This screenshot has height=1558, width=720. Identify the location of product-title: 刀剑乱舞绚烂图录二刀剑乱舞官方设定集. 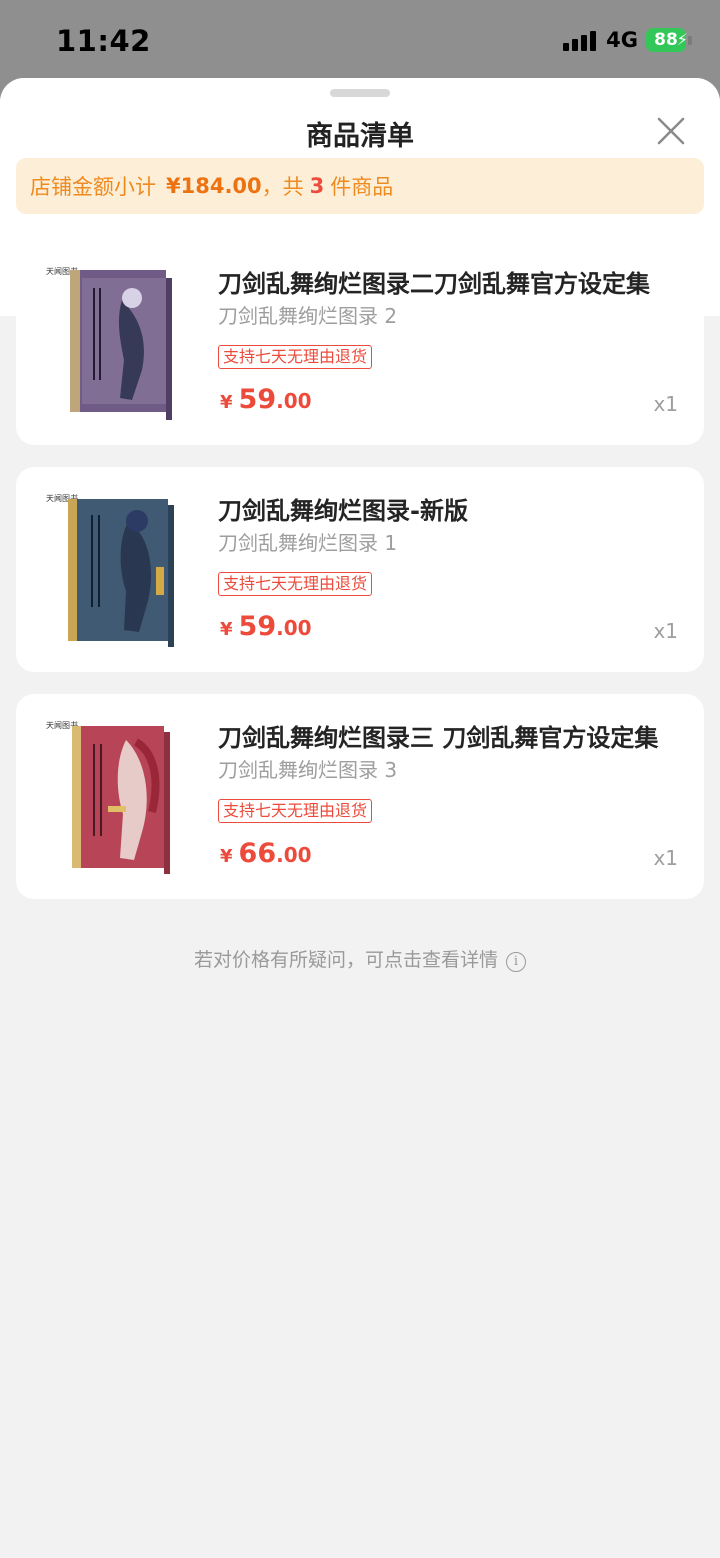
(450, 281).